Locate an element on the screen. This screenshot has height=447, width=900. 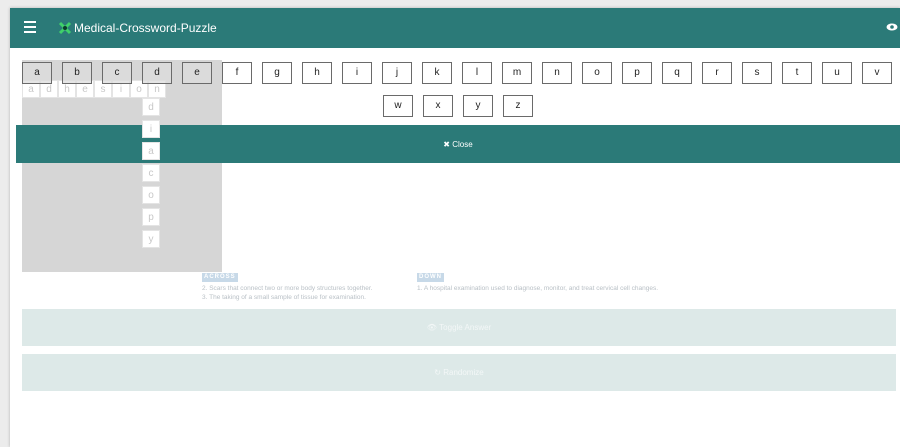
key-u: u is located at coordinates (837, 73).